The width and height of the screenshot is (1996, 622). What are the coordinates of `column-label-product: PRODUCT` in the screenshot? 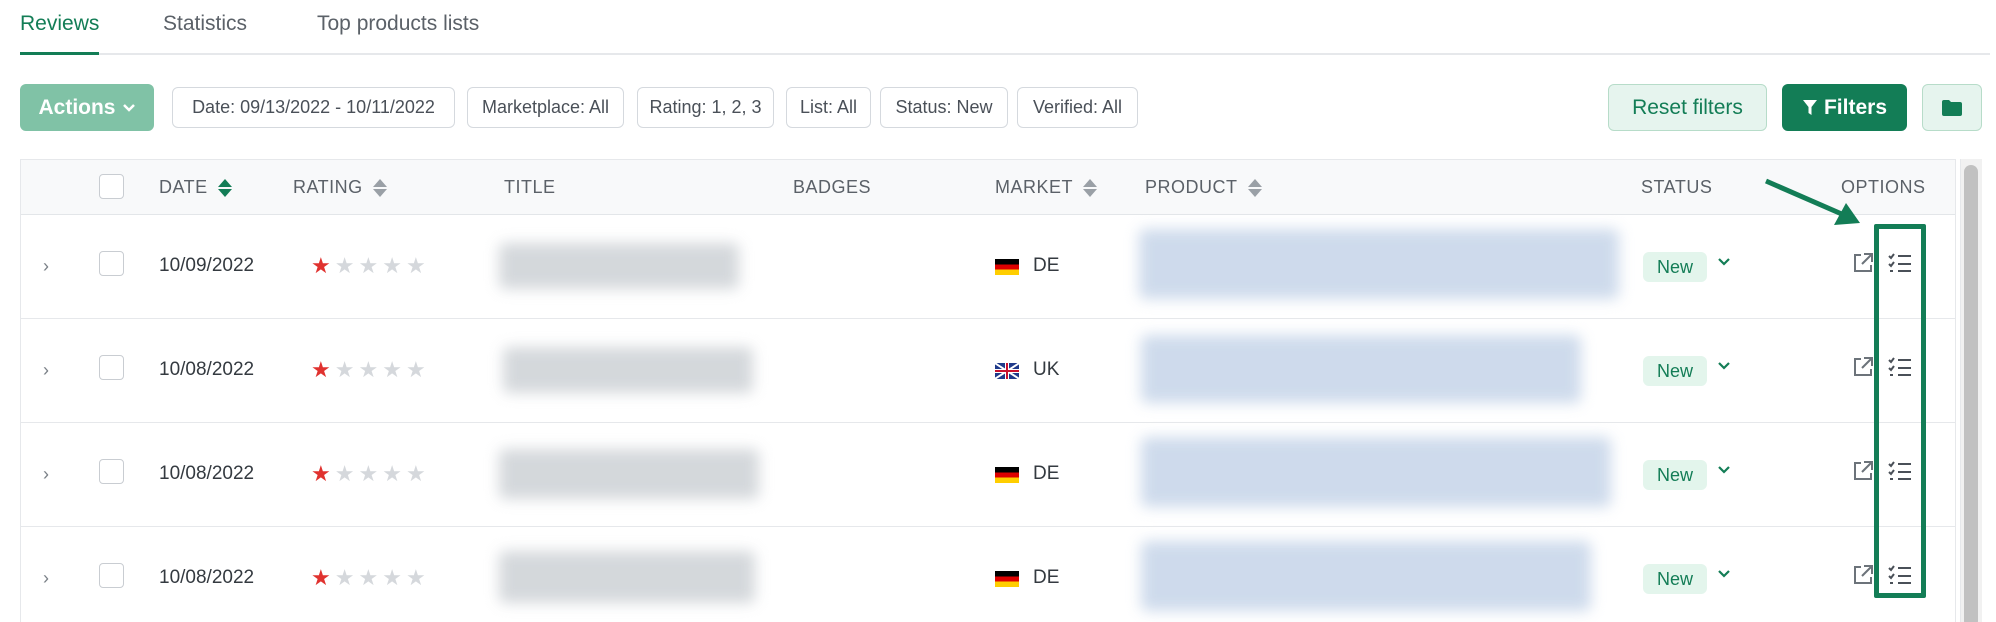 It's located at (1191, 187).